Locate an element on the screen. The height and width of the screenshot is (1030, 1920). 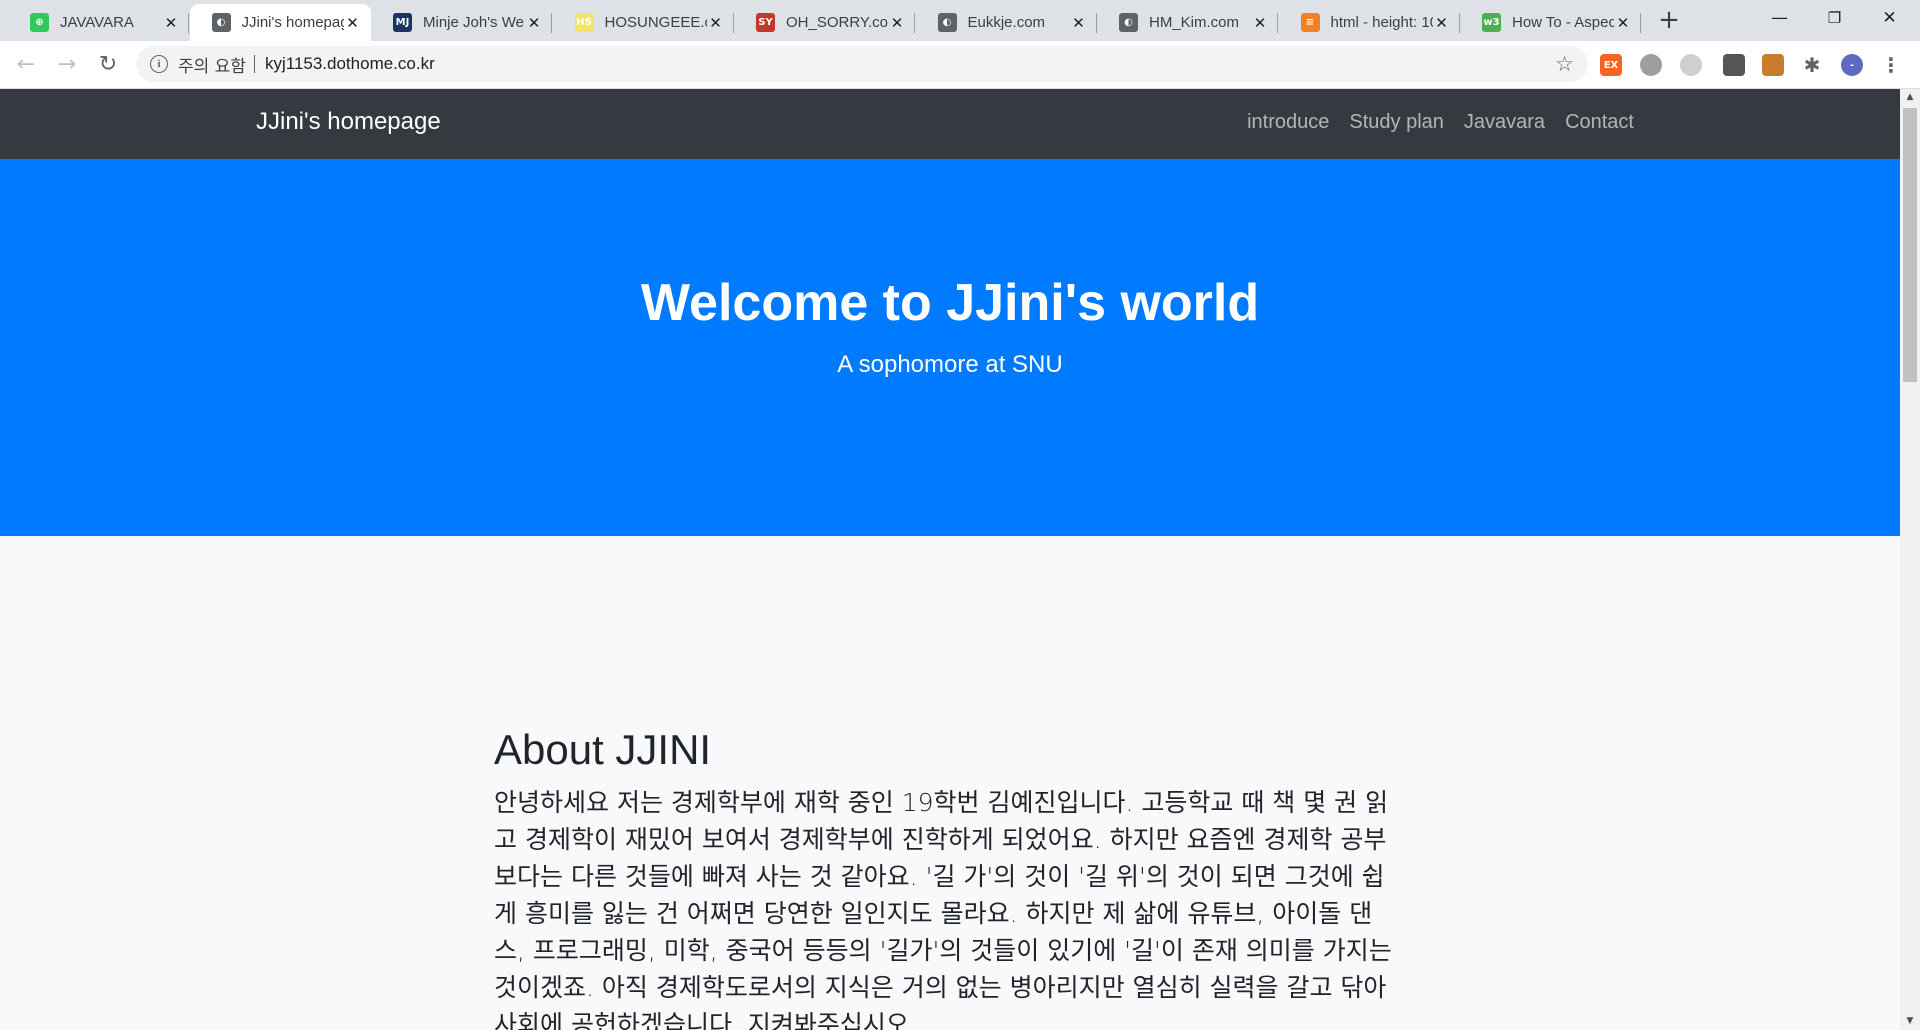
nav-links: introduce Study plan Javavara Contact is located at coordinates (1440, 122).